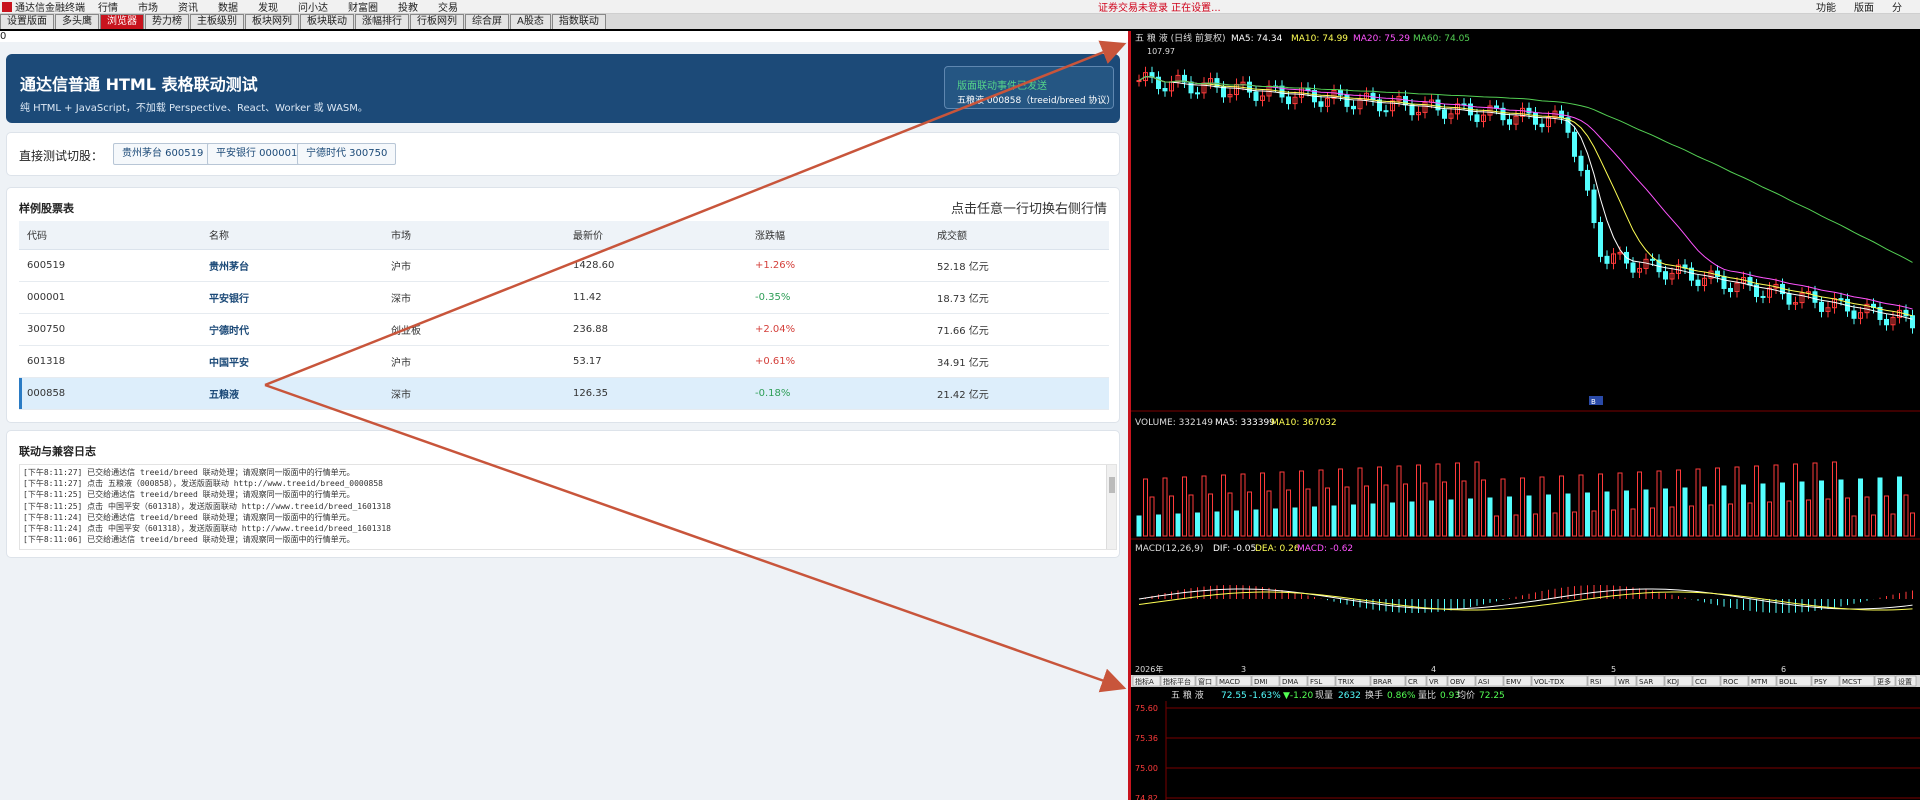 The width and height of the screenshot is (1920, 800). What do you see at coordinates (292, 329) in the screenshot?
I see `name-cell: 宁德时代` at bounding box center [292, 329].